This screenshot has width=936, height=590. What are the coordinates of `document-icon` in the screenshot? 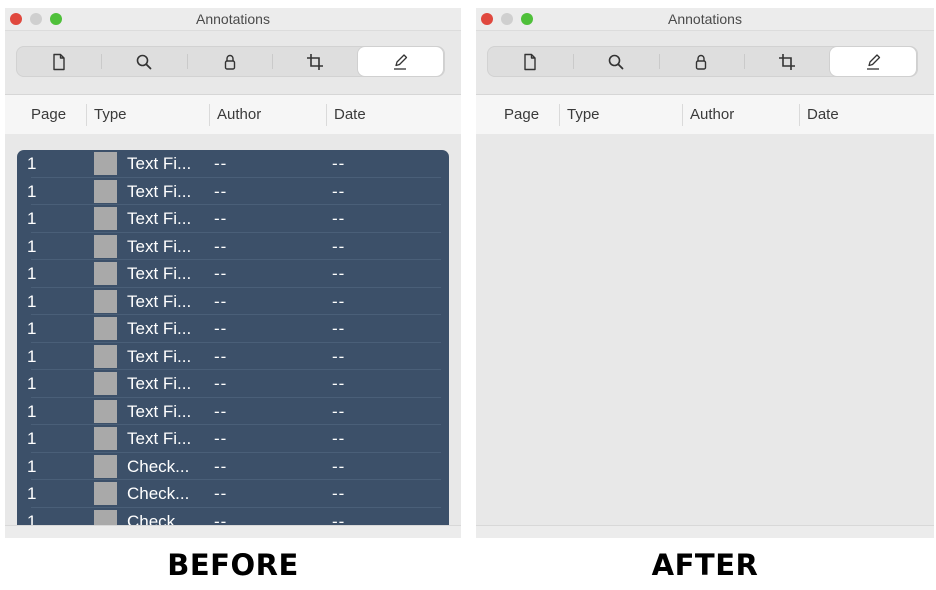 It's located at (530, 61).